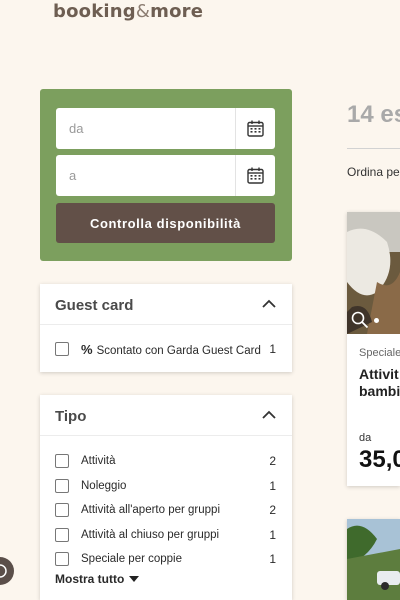  I want to click on offer-category: Speciale, so click(379, 353).